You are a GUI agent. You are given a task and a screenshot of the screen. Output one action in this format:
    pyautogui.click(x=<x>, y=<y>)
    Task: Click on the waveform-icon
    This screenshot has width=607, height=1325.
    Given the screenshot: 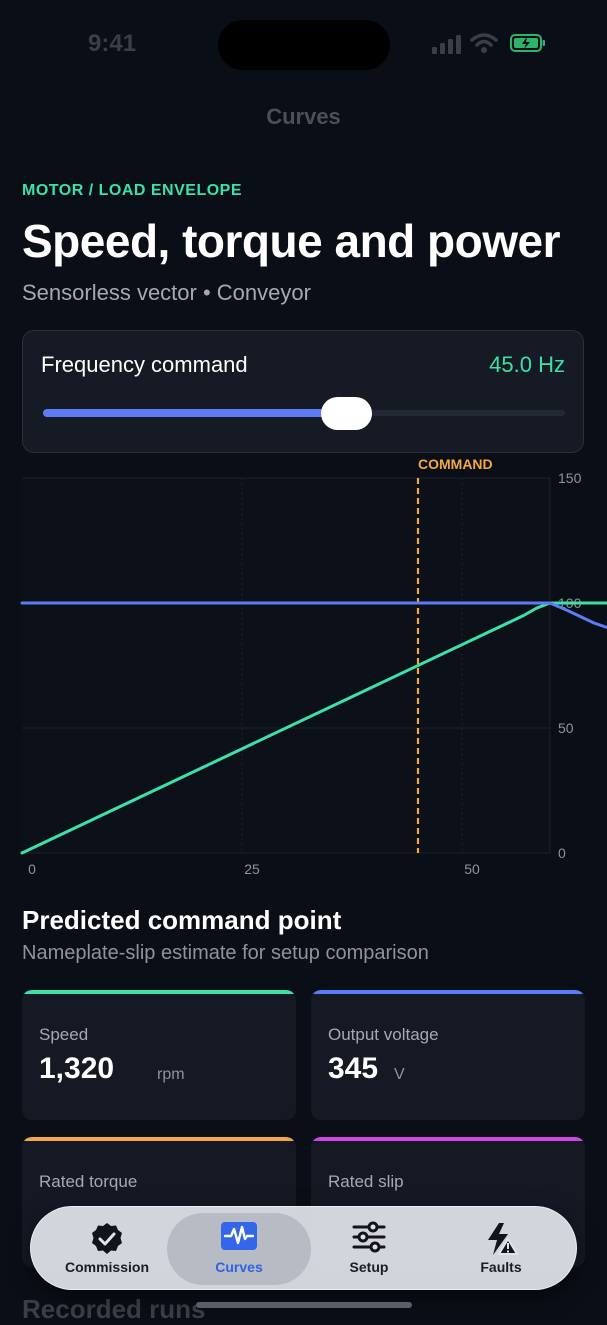 What is the action you would take?
    pyautogui.click(x=239, y=1236)
    